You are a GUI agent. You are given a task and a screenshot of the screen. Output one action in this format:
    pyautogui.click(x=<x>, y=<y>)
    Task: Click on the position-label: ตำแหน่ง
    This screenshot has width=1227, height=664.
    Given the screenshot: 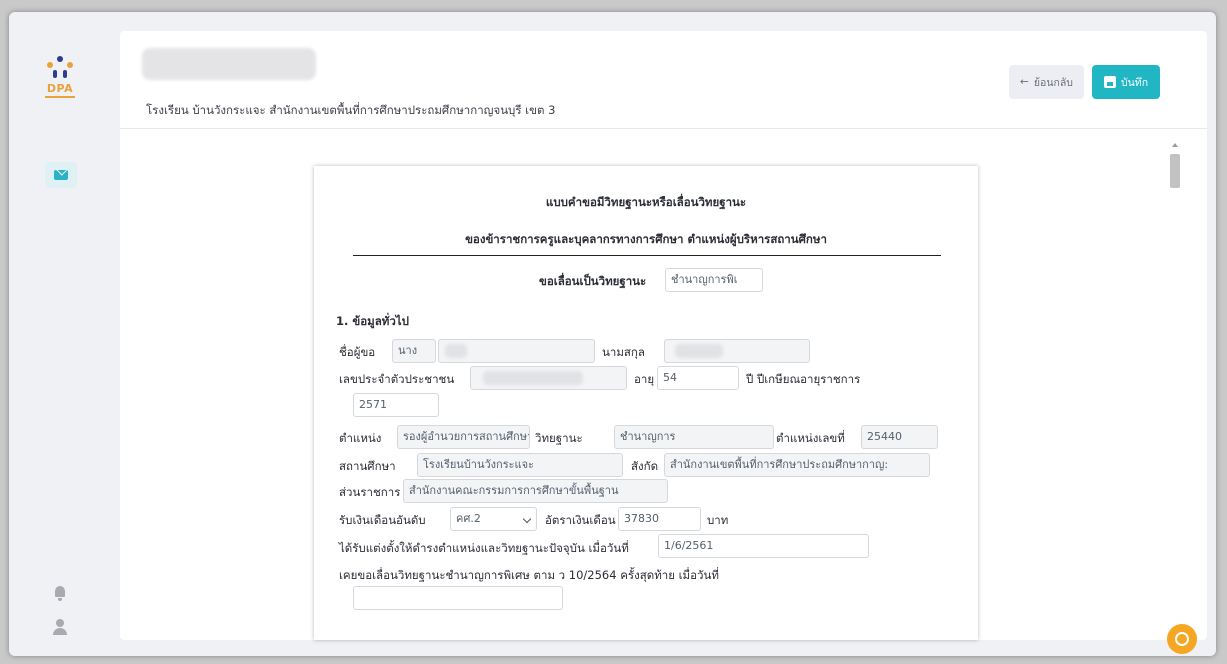 What is the action you would take?
    pyautogui.click(x=360, y=438)
    